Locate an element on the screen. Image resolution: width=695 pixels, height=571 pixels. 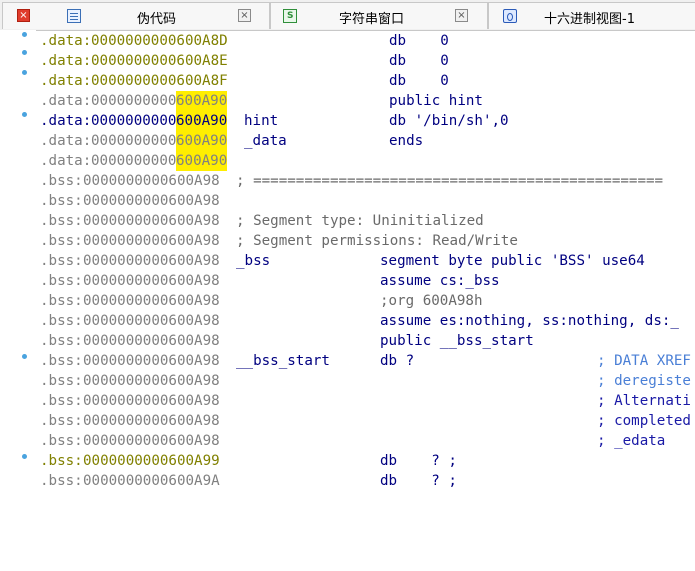
address: 0000000000600A99 is located at coordinates (151, 461).